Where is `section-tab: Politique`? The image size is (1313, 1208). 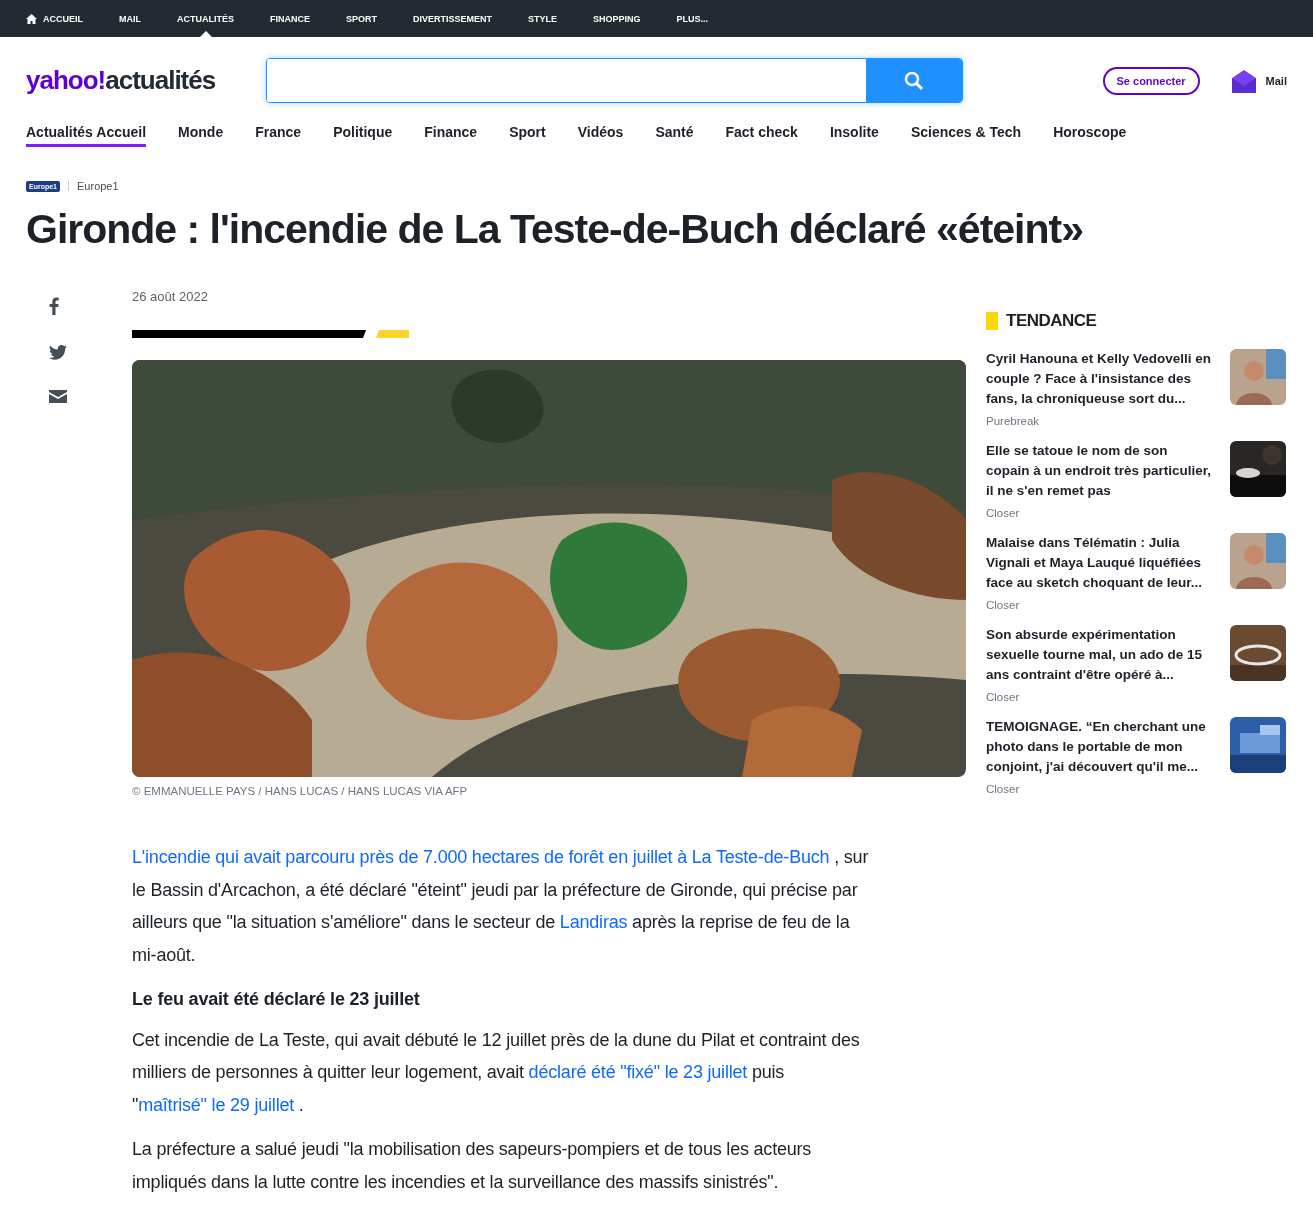
section-tab: Politique is located at coordinates (363, 135).